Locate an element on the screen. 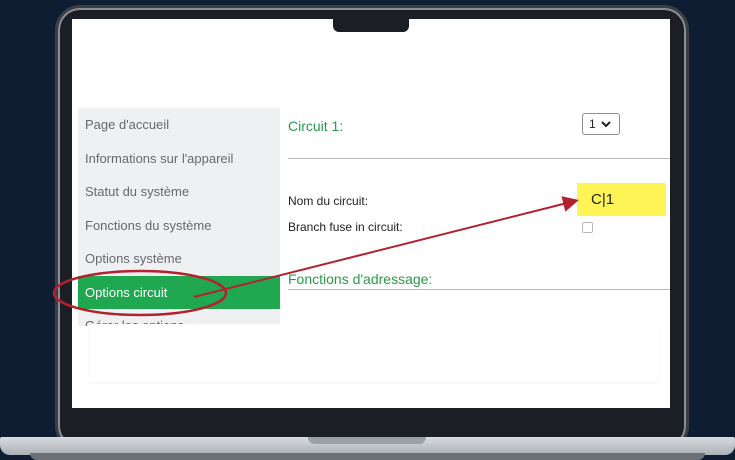 This screenshot has height=460, width=735. laptop-base-opening is located at coordinates (367, 440).